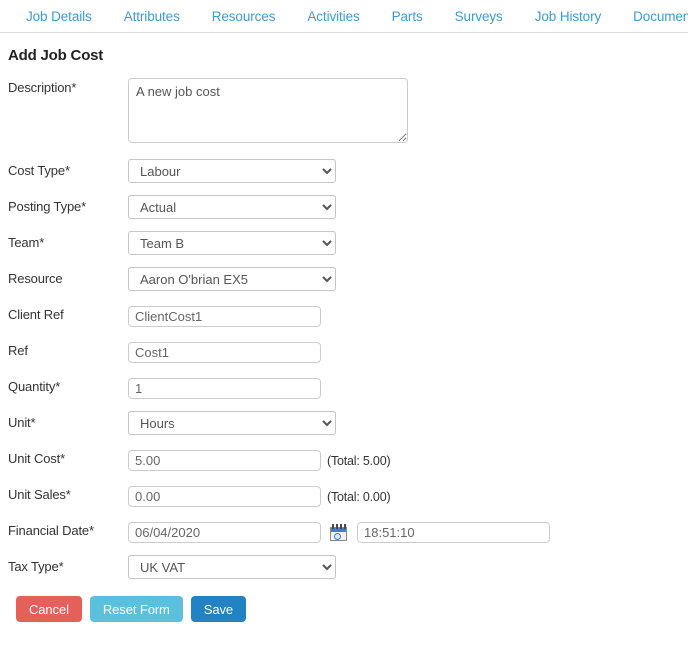  Describe the element at coordinates (348, 422) in the screenshot. I see `field-row-unit: Unit* Hours` at that location.